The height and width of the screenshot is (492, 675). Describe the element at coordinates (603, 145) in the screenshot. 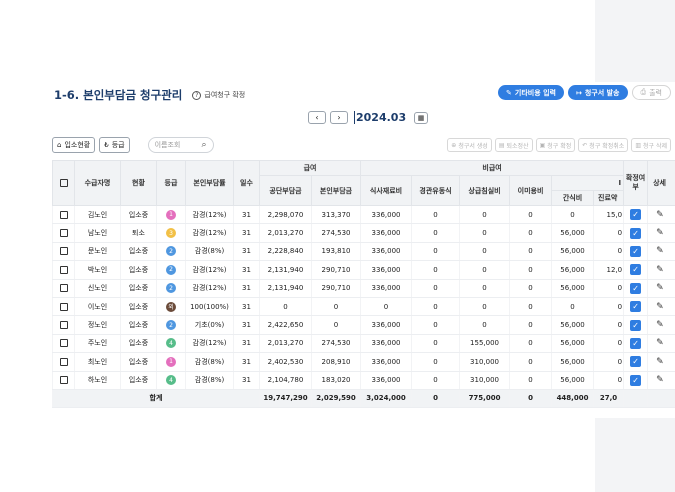

I see `cancel-confirm-button: ↶ 청구 확정취소` at that location.